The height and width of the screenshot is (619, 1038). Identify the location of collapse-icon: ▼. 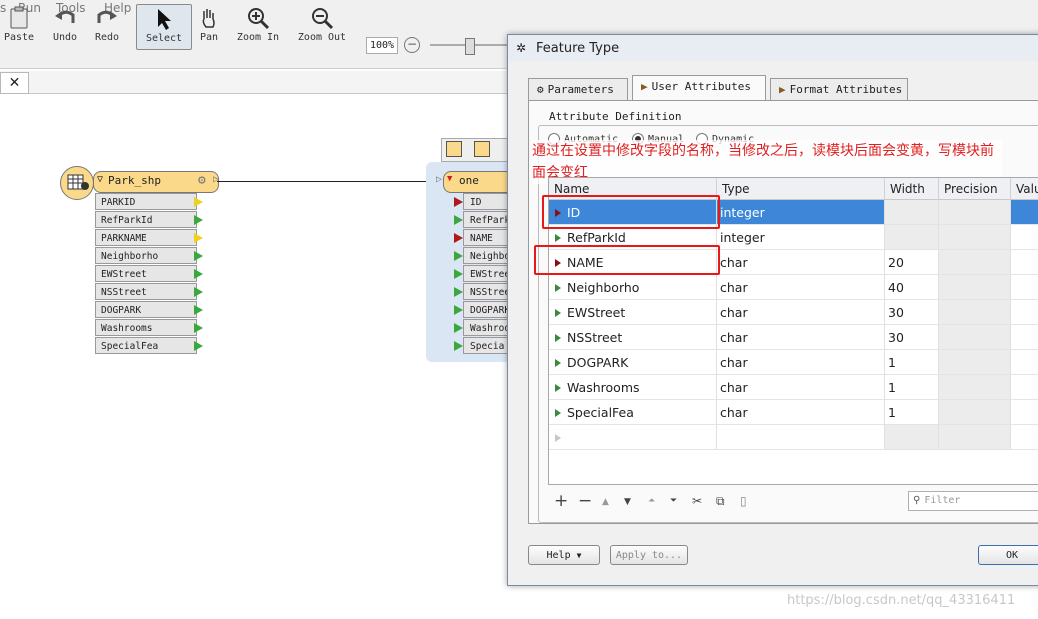
(449, 179).